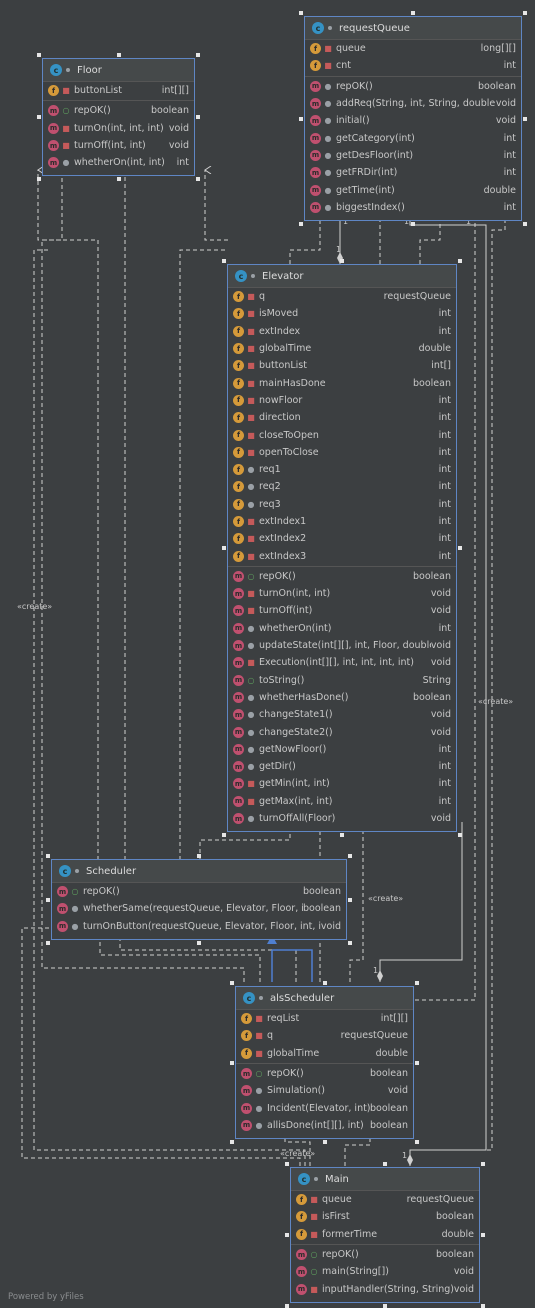 This screenshot has height=1308, width=535. What do you see at coordinates (342, 714) in the screenshot?
I see `method-row: m ● changeState1() void` at bounding box center [342, 714].